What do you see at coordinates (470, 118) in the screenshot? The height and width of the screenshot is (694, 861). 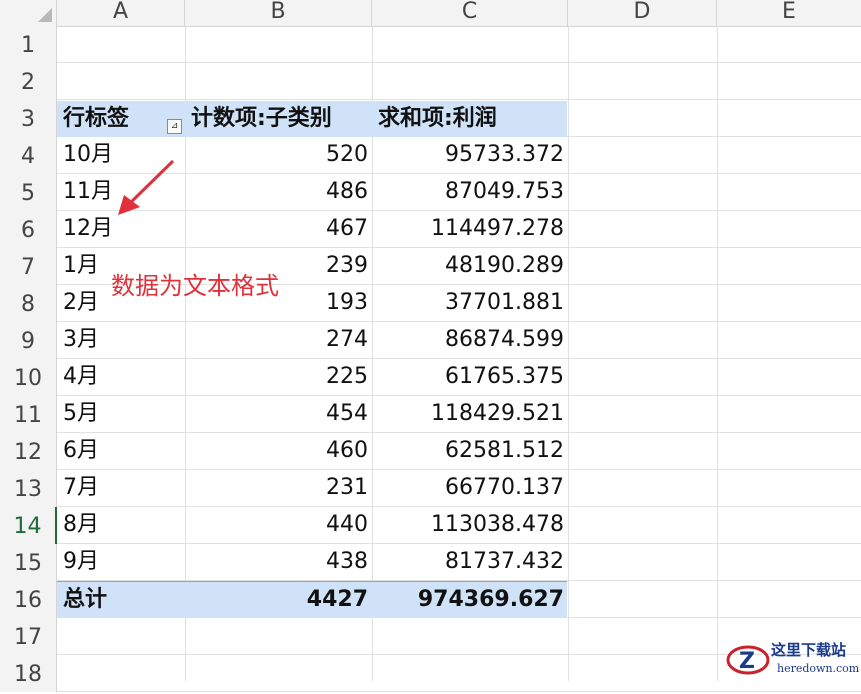 I see `pivot-sum-header: 求和项:利润` at bounding box center [470, 118].